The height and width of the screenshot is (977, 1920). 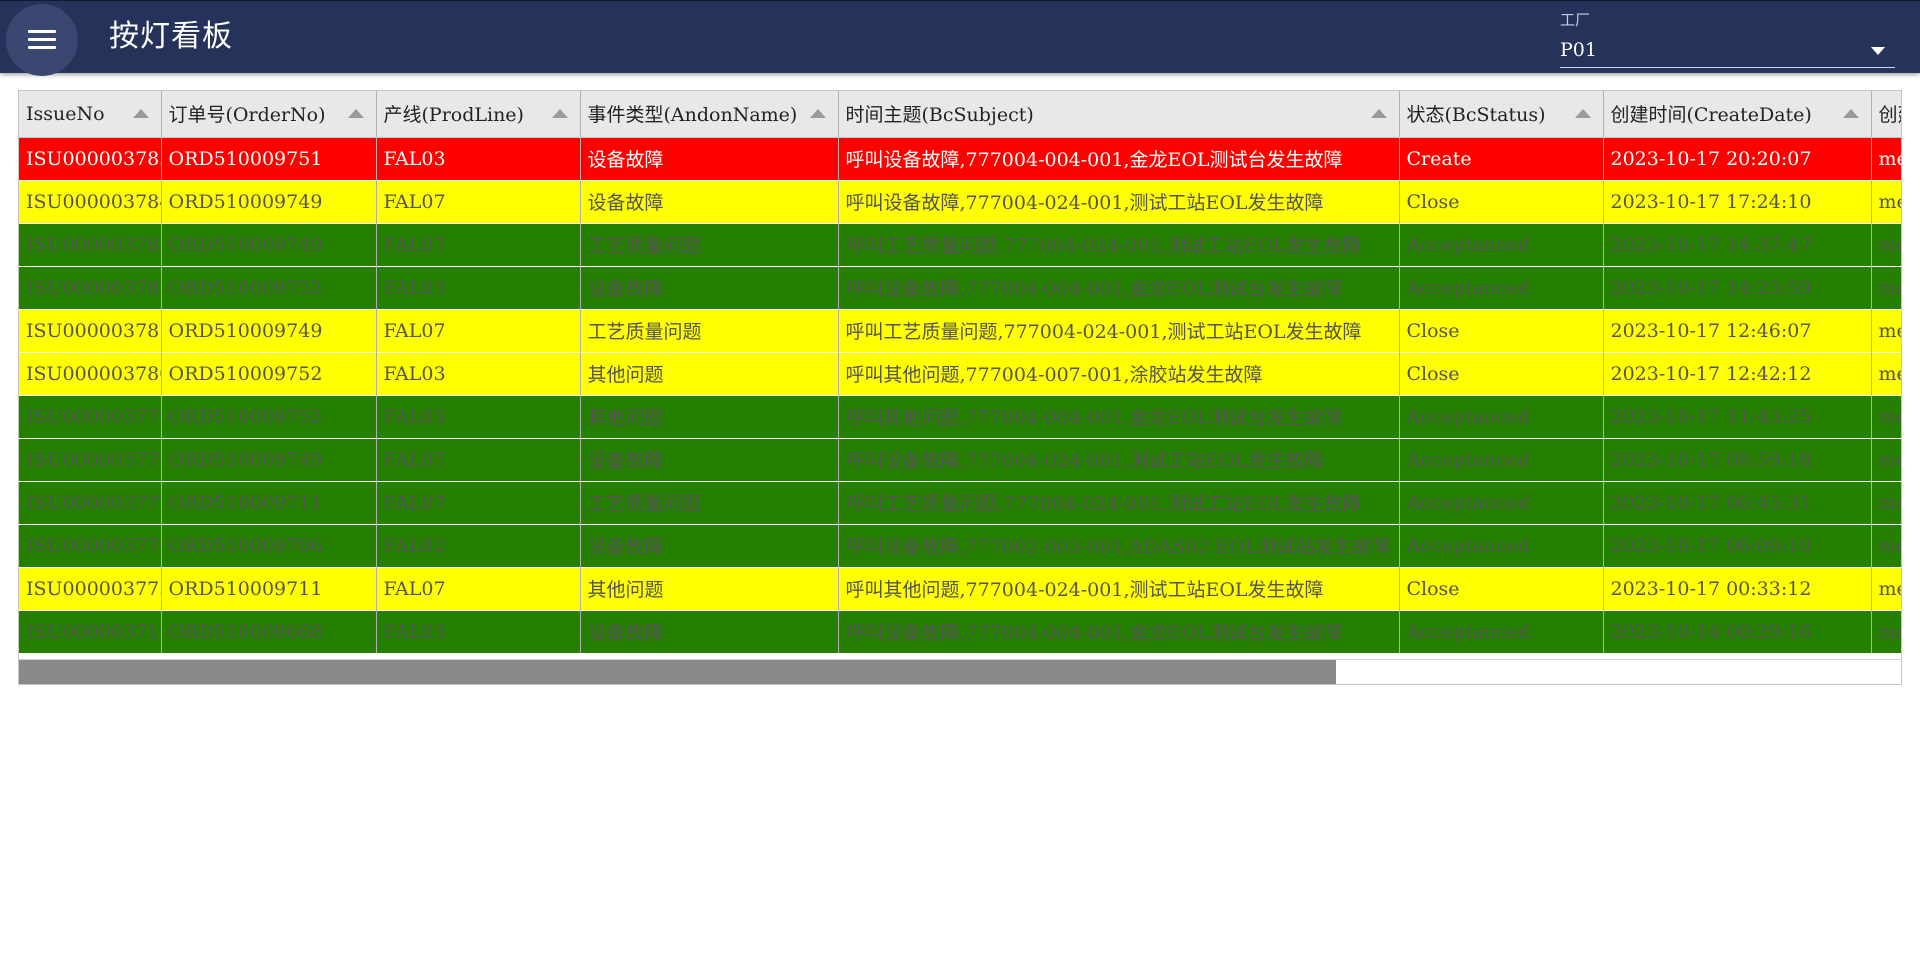 I want to click on order-no-cell: ORD510009749, so click(x=269, y=244).